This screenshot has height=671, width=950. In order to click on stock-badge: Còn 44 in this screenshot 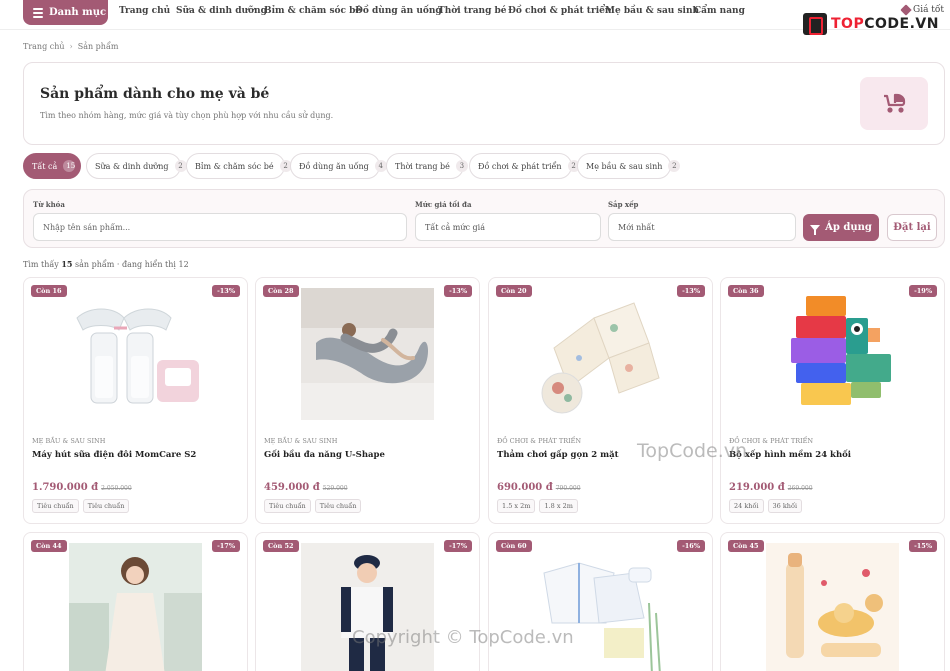, I will do `click(49, 546)`.